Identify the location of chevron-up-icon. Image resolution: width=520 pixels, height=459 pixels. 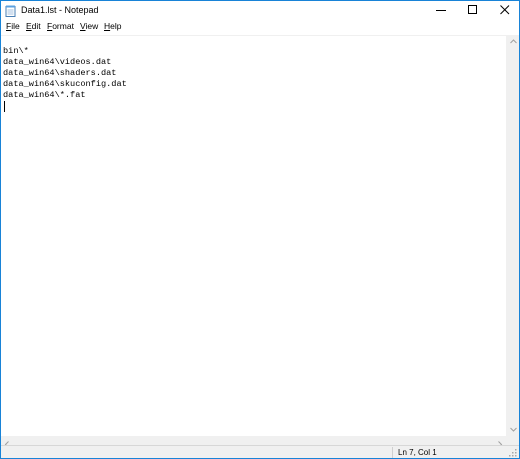
(513, 41).